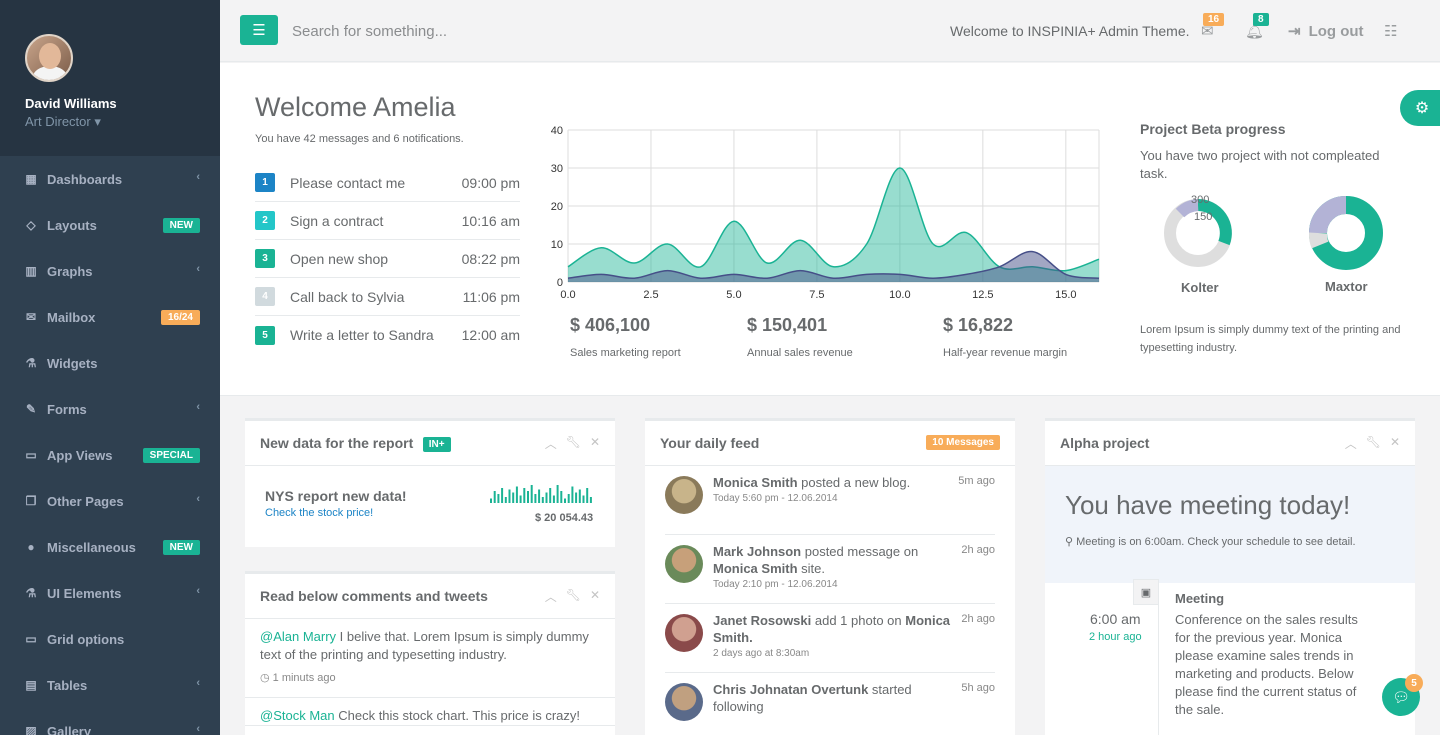  I want to click on sidebar-item-dashboards: ▦ Dashboards ‹, so click(110, 179).